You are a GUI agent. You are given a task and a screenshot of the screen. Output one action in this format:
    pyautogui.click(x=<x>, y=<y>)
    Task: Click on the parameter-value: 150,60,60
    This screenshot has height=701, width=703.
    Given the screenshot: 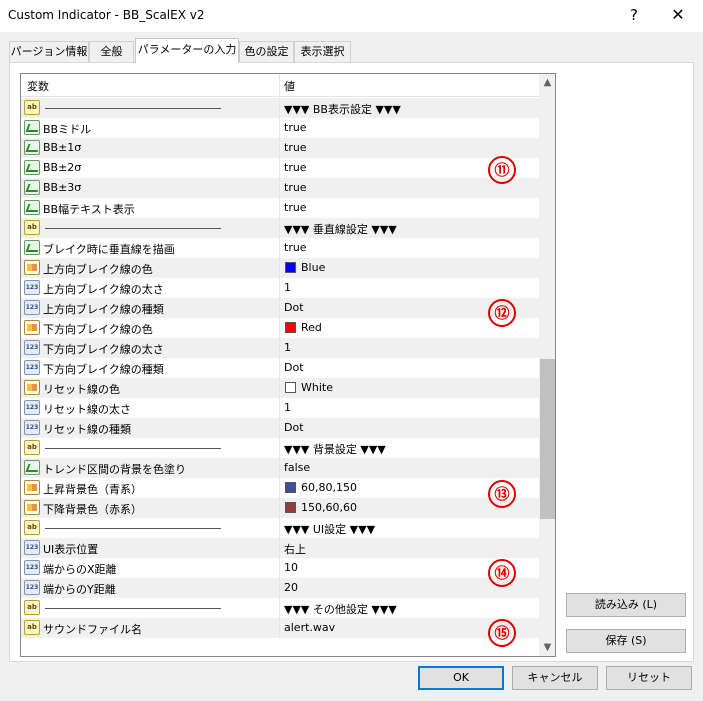 What is the action you would take?
    pyautogui.click(x=329, y=507)
    